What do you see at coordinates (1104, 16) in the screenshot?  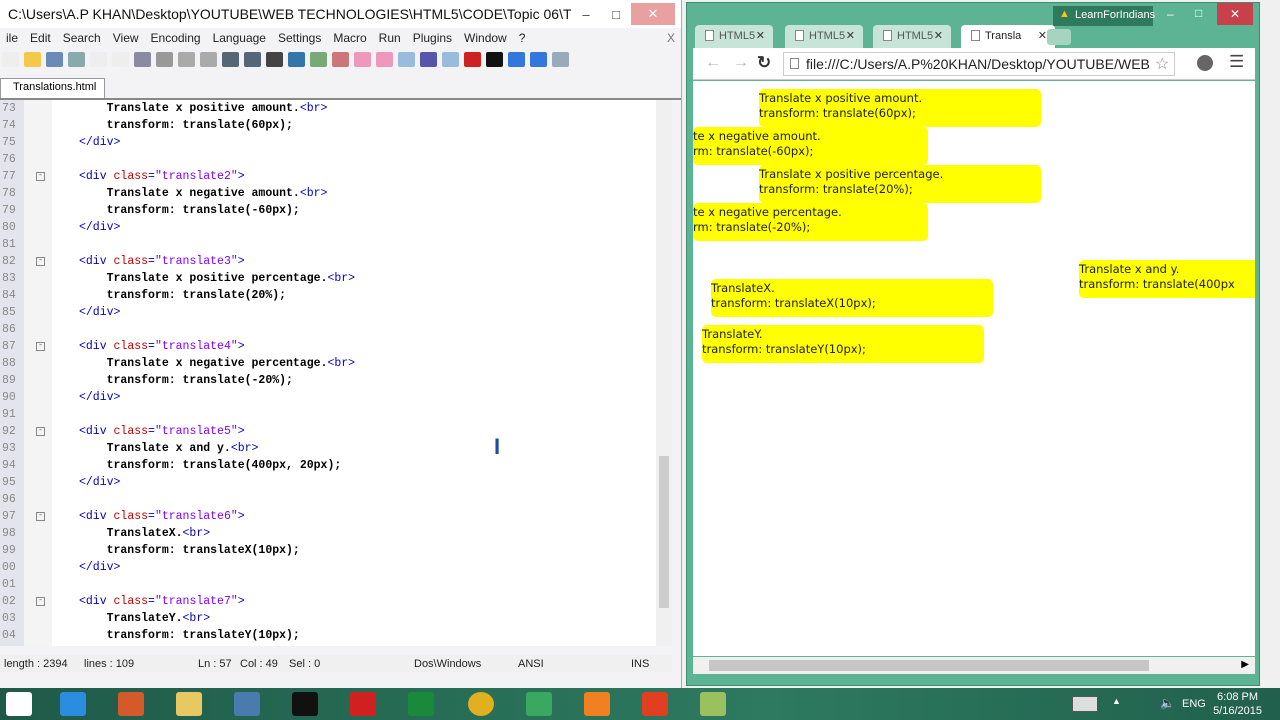 I see `profile-badge: ▲ LearnForIndians` at bounding box center [1104, 16].